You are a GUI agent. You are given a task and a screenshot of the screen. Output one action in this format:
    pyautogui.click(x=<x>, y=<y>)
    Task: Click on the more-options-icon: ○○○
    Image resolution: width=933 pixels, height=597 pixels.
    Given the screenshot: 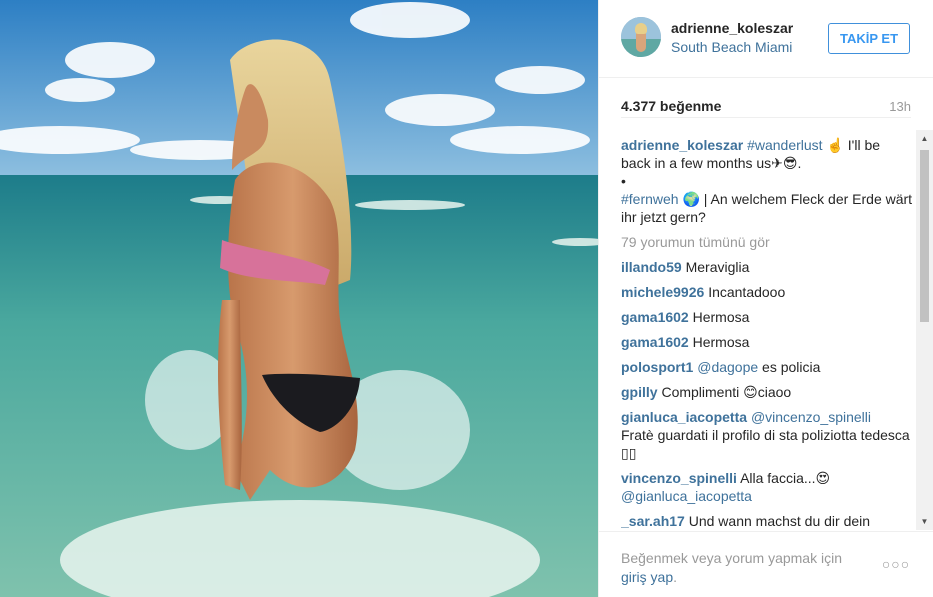 What is the action you would take?
    pyautogui.click(x=896, y=564)
    